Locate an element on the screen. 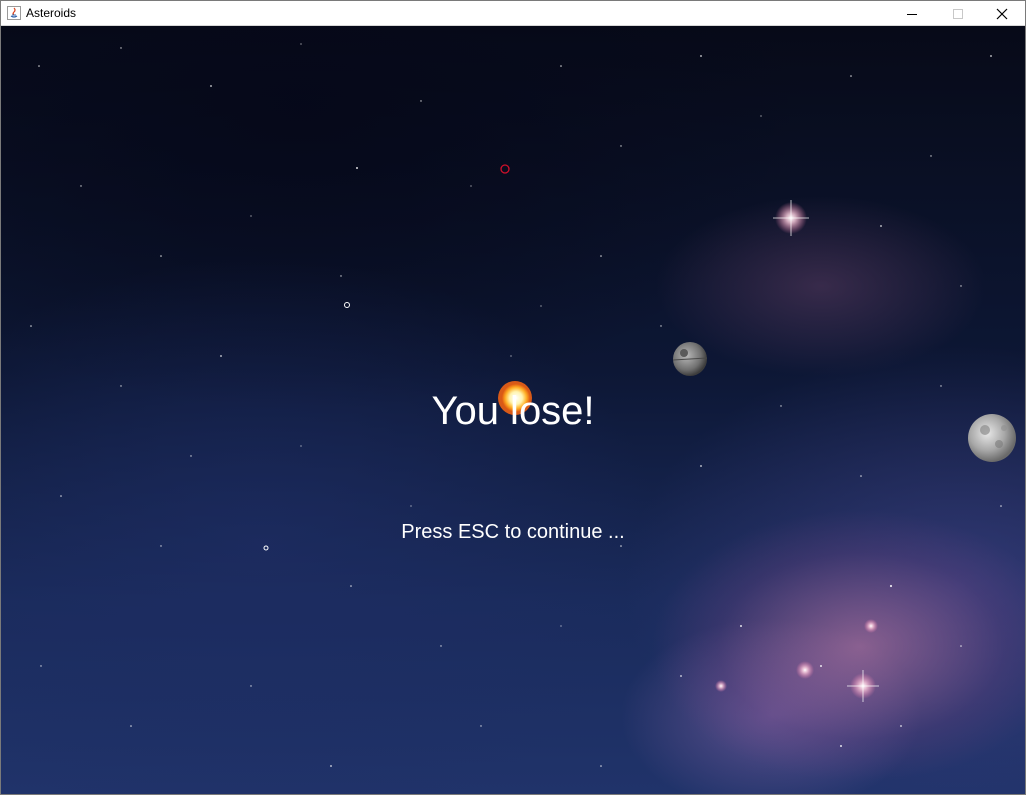 The image size is (1026, 795). window-title: Asteroids is located at coordinates (51, 13).